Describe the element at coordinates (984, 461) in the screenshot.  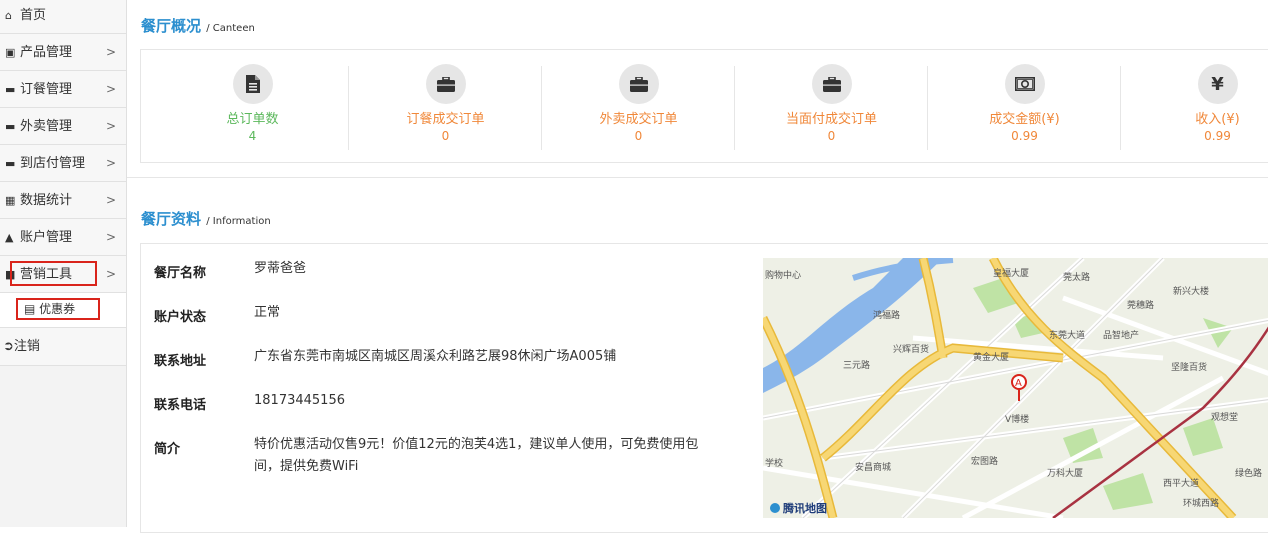
I see `map-label: 宏图路` at that location.